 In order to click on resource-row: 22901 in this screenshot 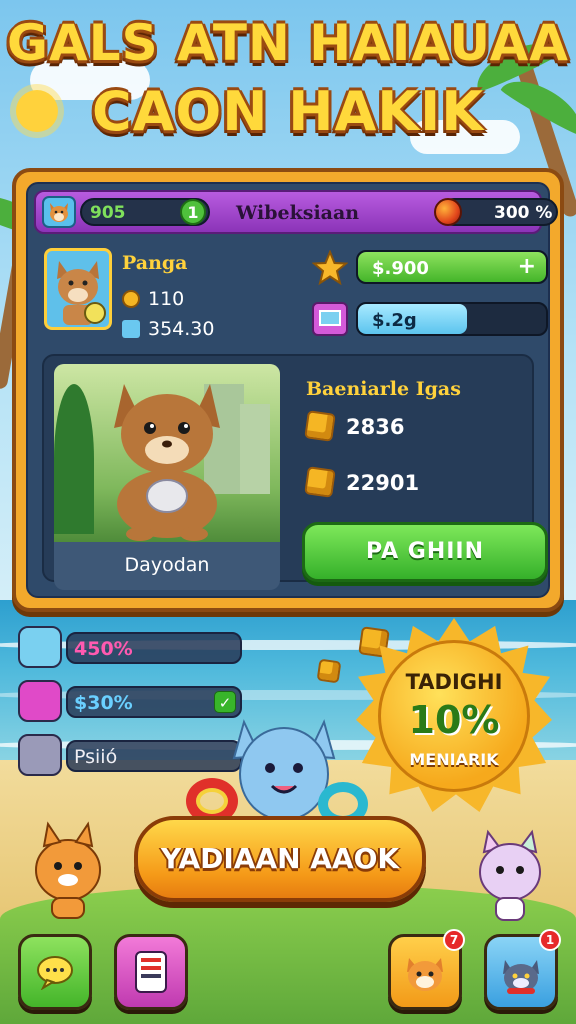, I will do `click(362, 482)`.